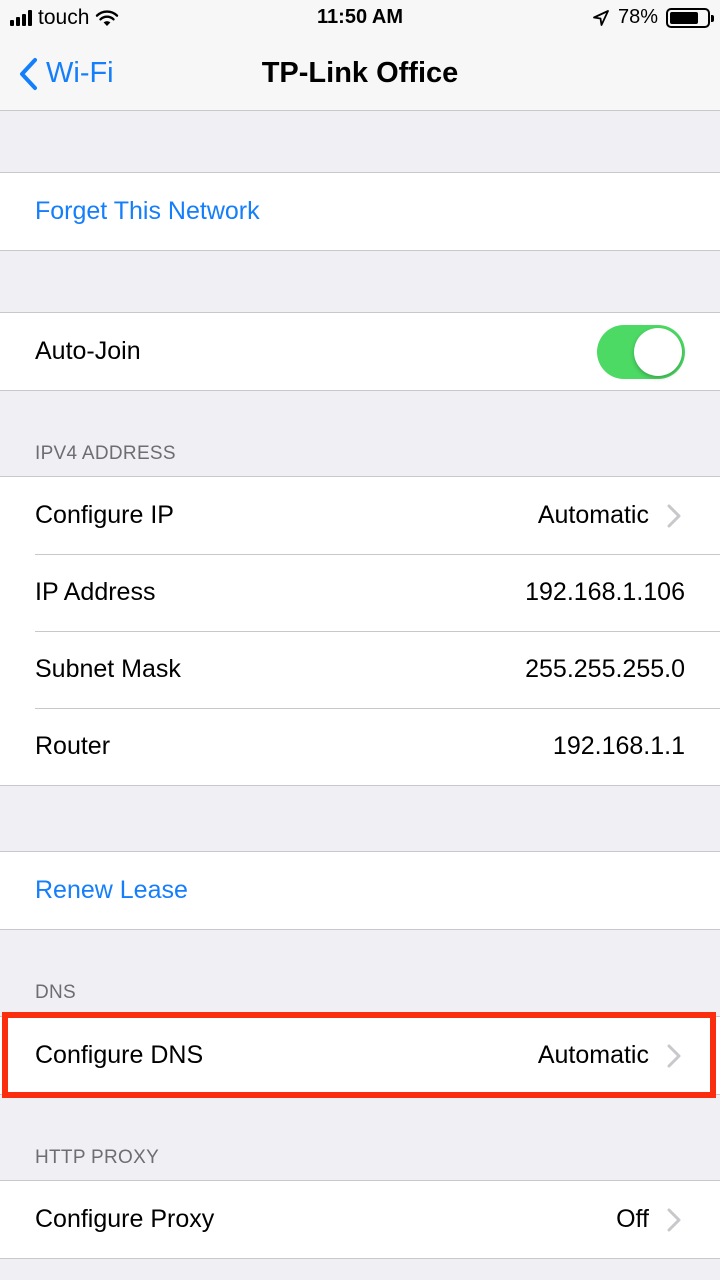 The width and height of the screenshot is (720, 1280). What do you see at coordinates (637, 17) in the screenshot?
I see `battery-percent: 78%` at bounding box center [637, 17].